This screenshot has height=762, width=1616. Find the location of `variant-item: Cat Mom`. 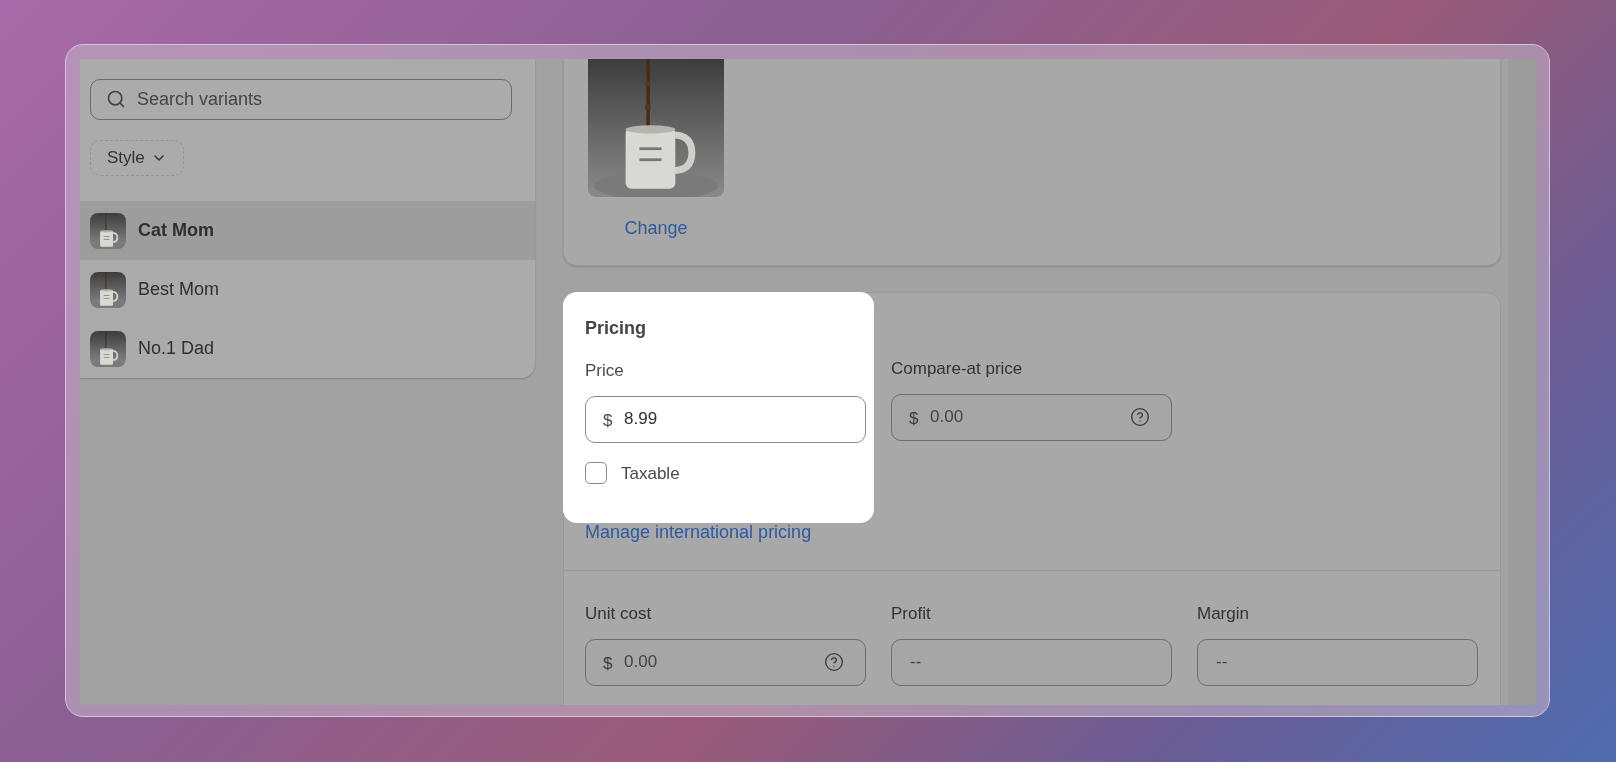

variant-item: Cat Mom is located at coordinates (307, 230).